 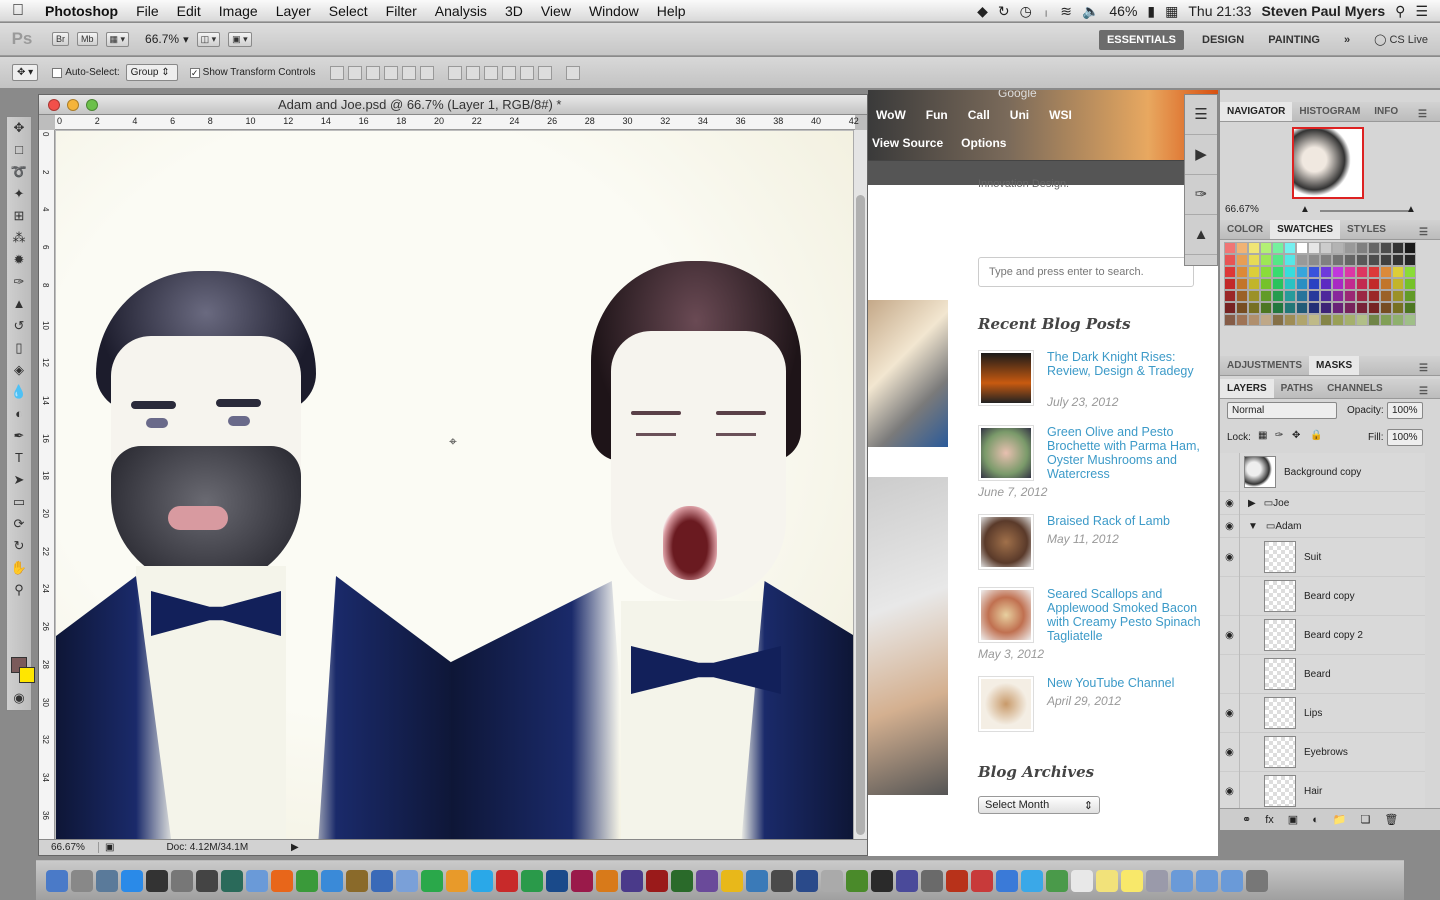 What do you see at coordinates (19, 348) in the screenshot?
I see `eraser-tool-icon: ▯` at bounding box center [19, 348].